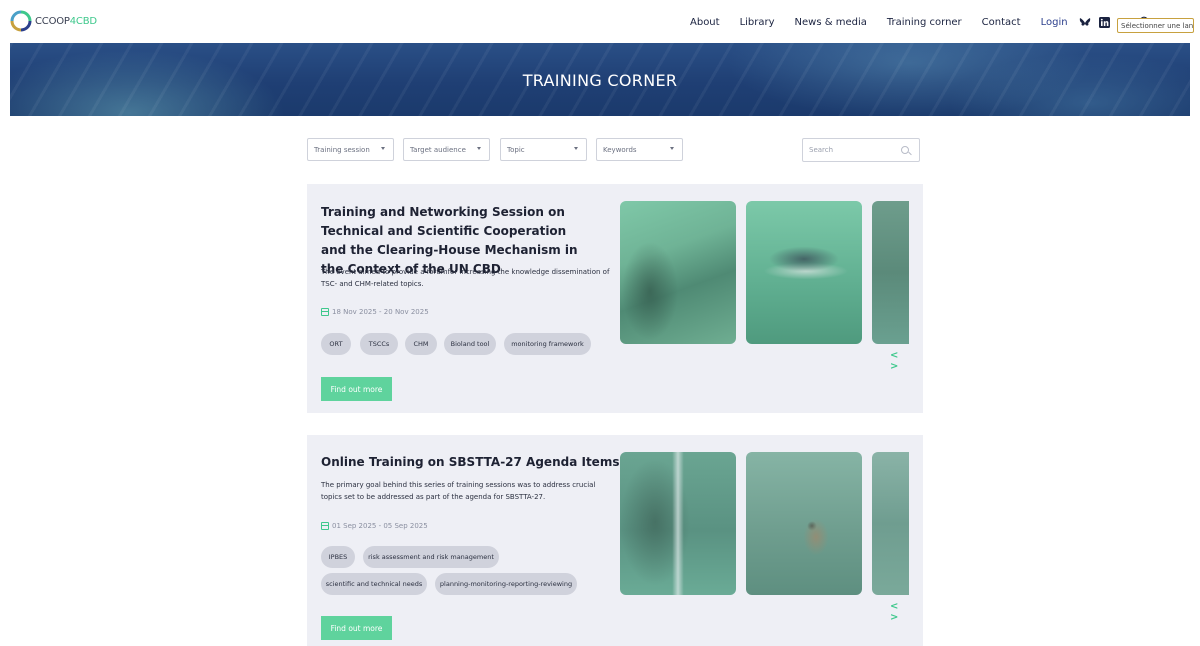 Image resolution: width=1200 pixels, height=646 pixels. Describe the element at coordinates (374, 584) in the screenshot. I see `tag: scientific and technical needs` at that location.